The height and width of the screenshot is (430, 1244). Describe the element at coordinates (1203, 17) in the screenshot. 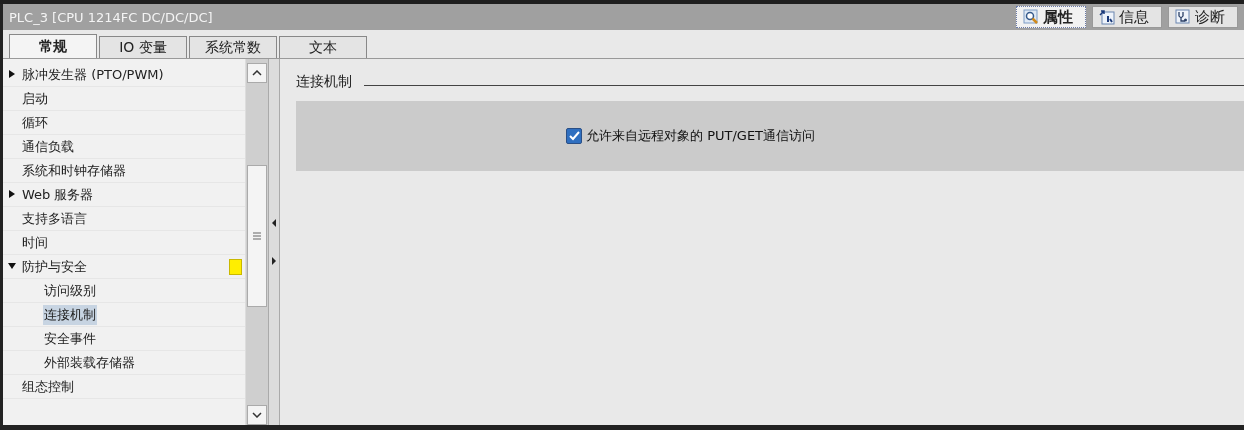

I see `inspector-tab: 诊断` at that location.